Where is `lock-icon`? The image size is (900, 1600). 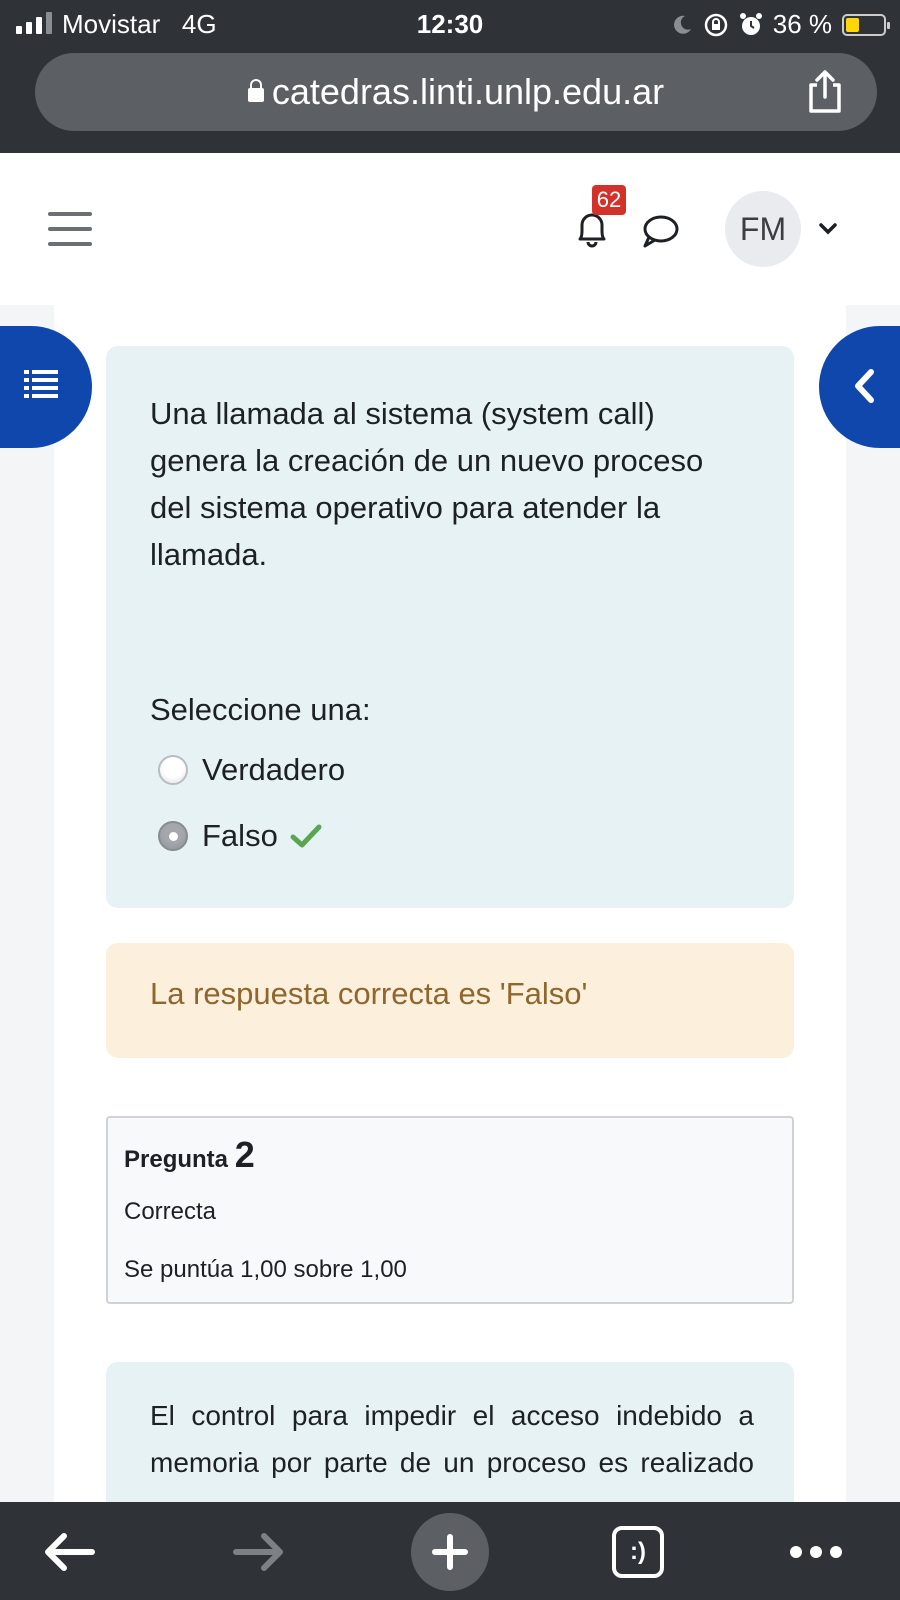
lock-icon is located at coordinates (255, 90).